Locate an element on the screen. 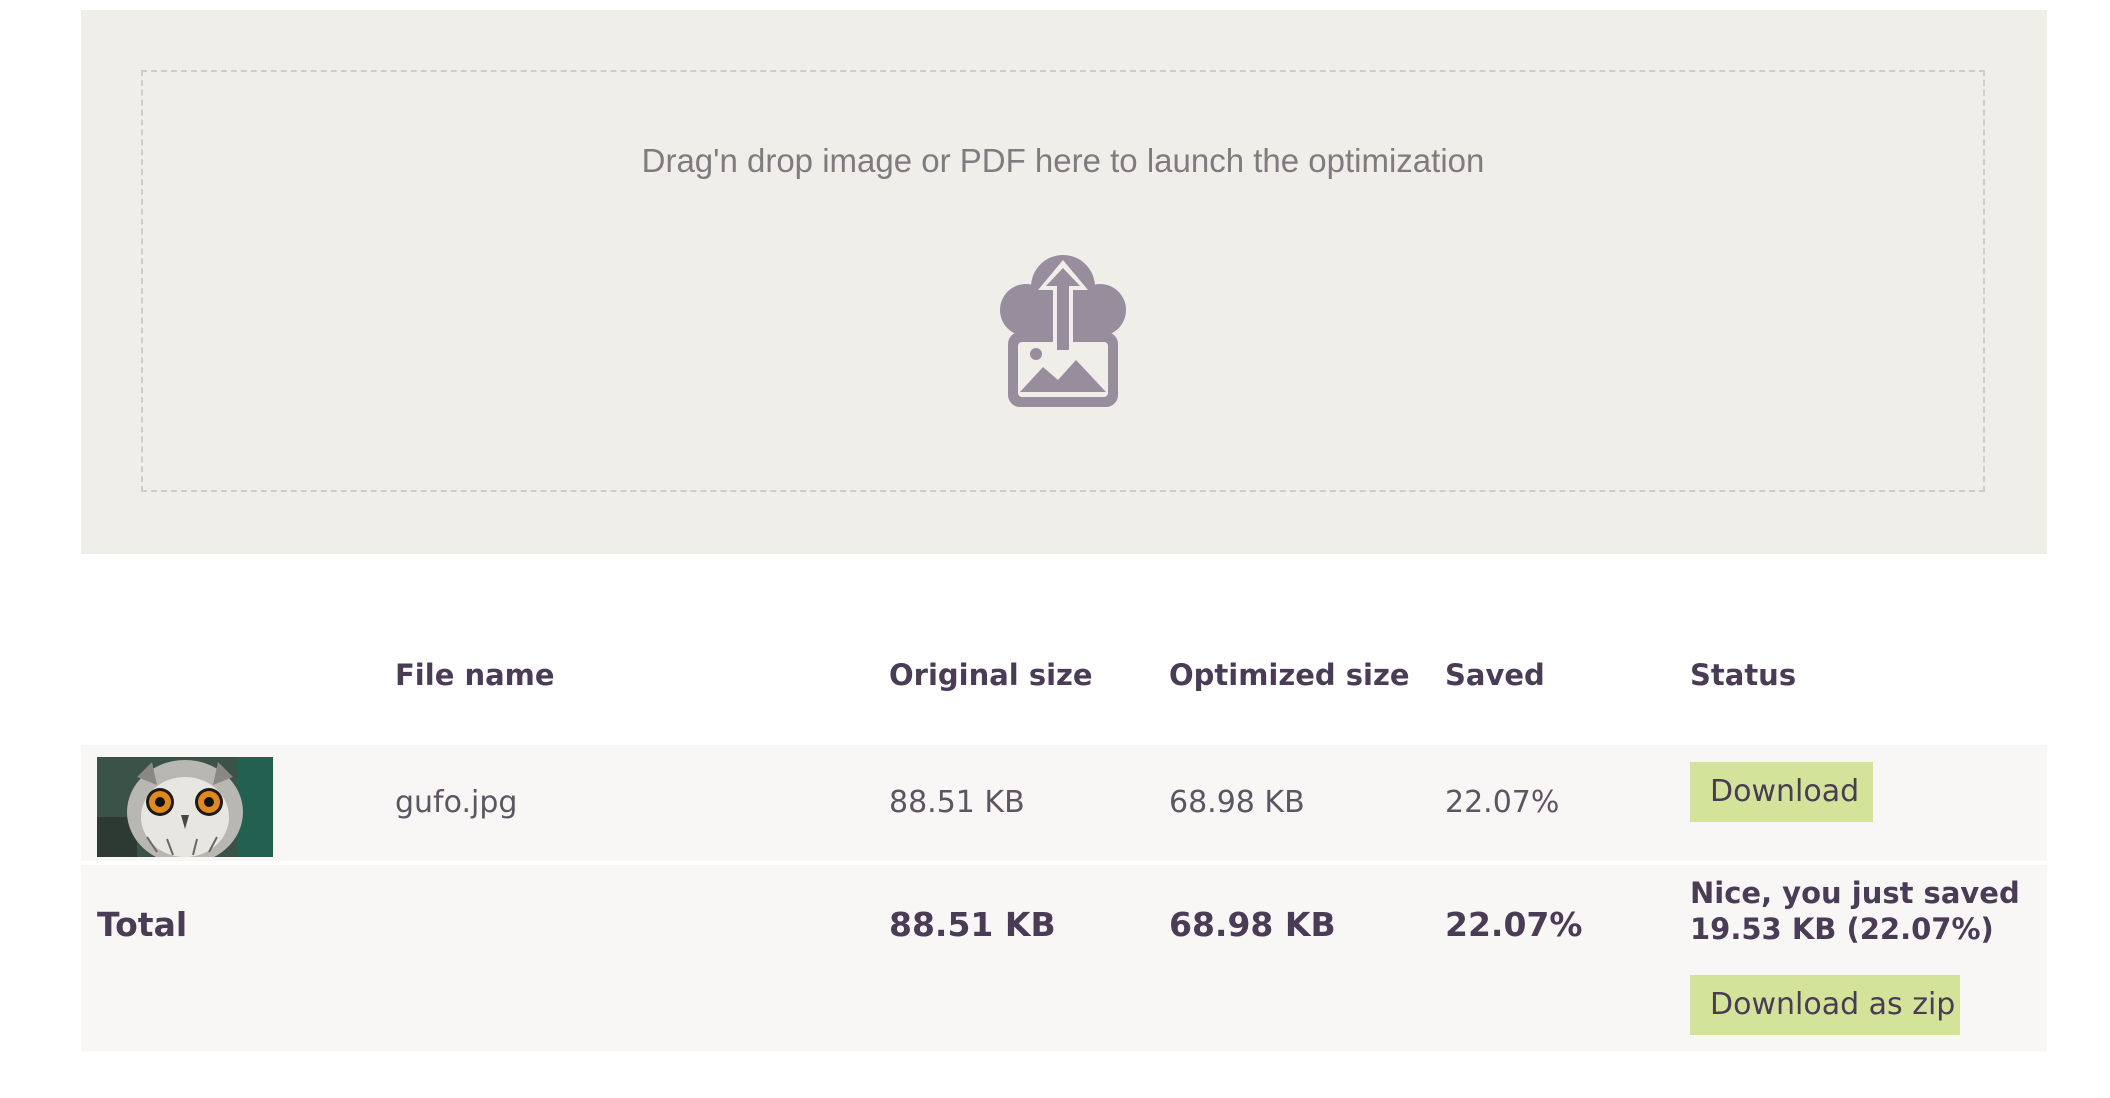 Image resolution: width=2110 pixels, height=1098 pixels. header-optimized-size: Optimized size is located at coordinates (1289, 675).